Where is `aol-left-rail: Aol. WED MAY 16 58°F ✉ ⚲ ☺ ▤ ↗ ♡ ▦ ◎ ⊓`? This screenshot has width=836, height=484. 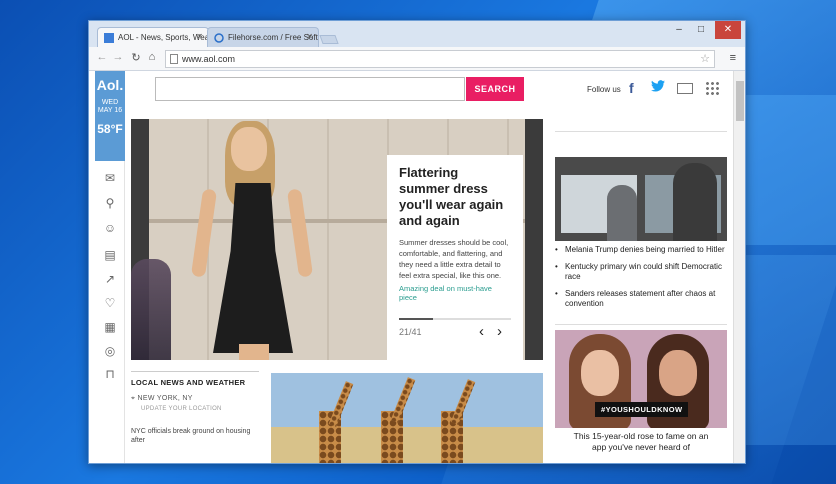 aol-left-rail: Aol. WED MAY 16 58°F ✉ ⚲ ☺ ▤ ↗ ♡ ▦ ◎ ⊓ is located at coordinates (110, 267).